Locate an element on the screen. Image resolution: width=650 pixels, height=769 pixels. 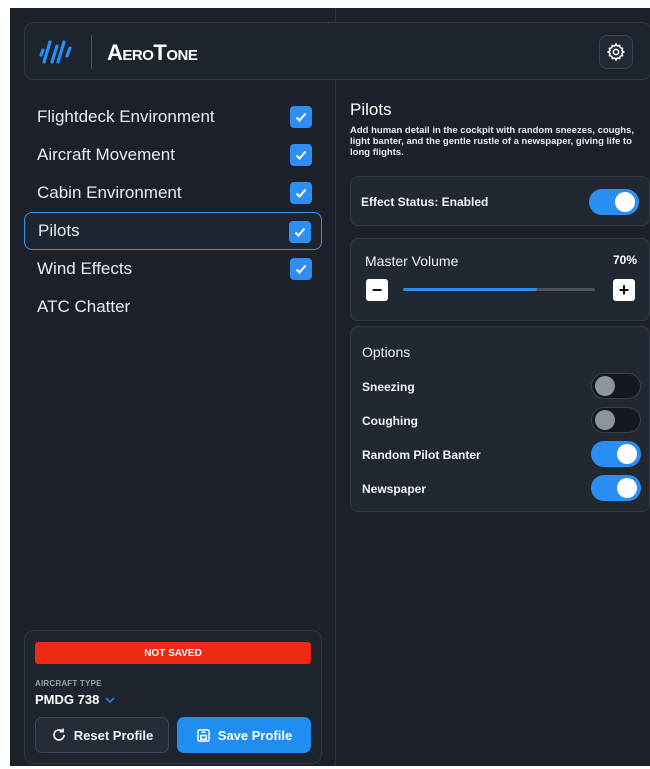
random-pilot-banter-toggle is located at coordinates (616, 454).